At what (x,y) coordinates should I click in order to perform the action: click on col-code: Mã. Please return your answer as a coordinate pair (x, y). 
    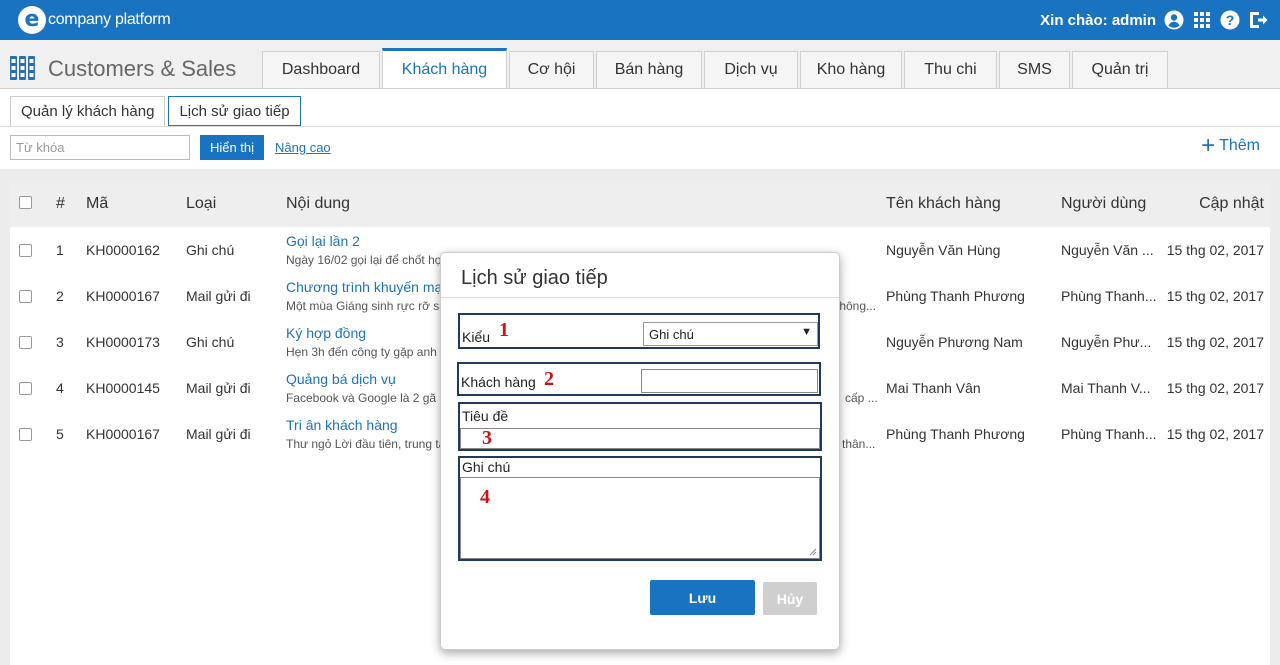
    Looking at the image, I should click on (97, 204).